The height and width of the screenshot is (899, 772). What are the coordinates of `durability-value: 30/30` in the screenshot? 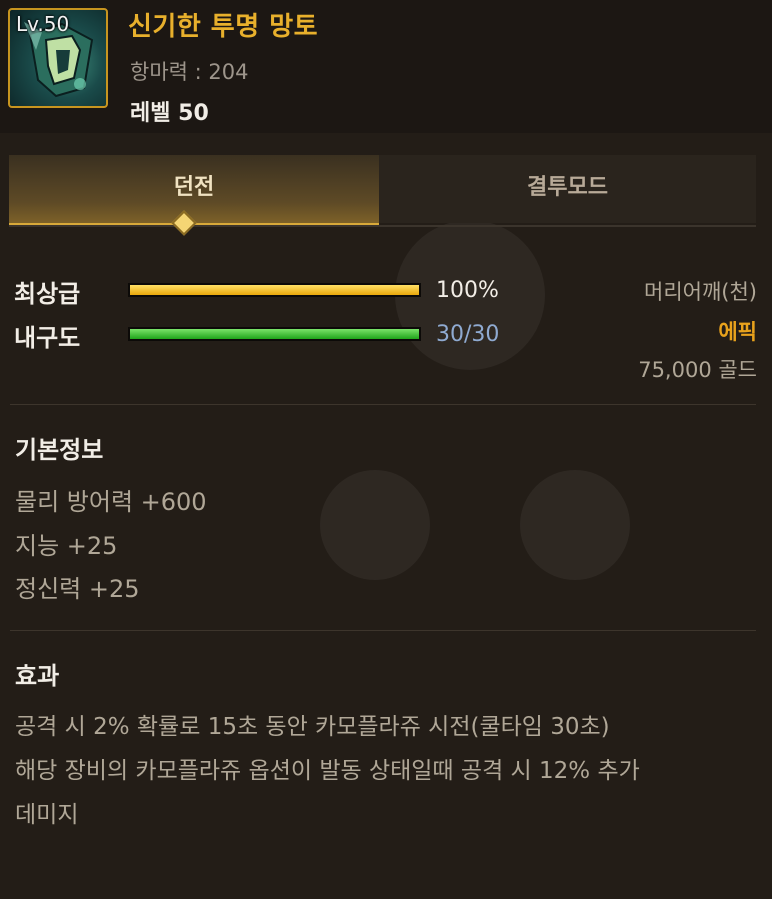 It's located at (468, 334).